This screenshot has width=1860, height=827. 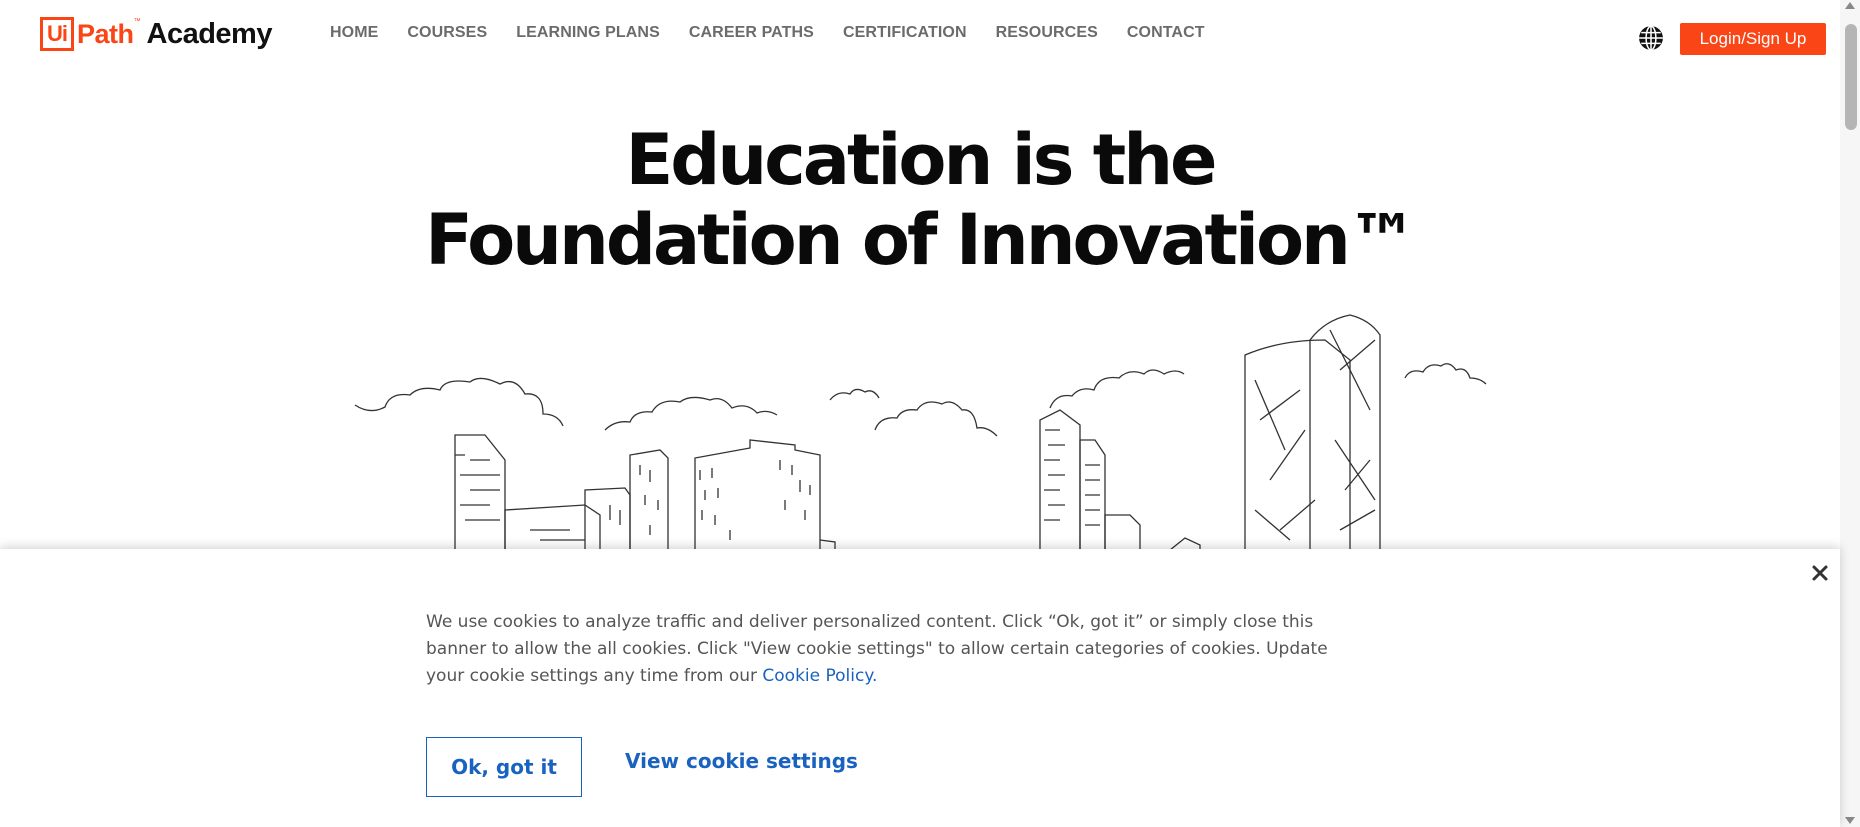 What do you see at coordinates (354, 33) in the screenshot?
I see `nav-home: HOME` at bounding box center [354, 33].